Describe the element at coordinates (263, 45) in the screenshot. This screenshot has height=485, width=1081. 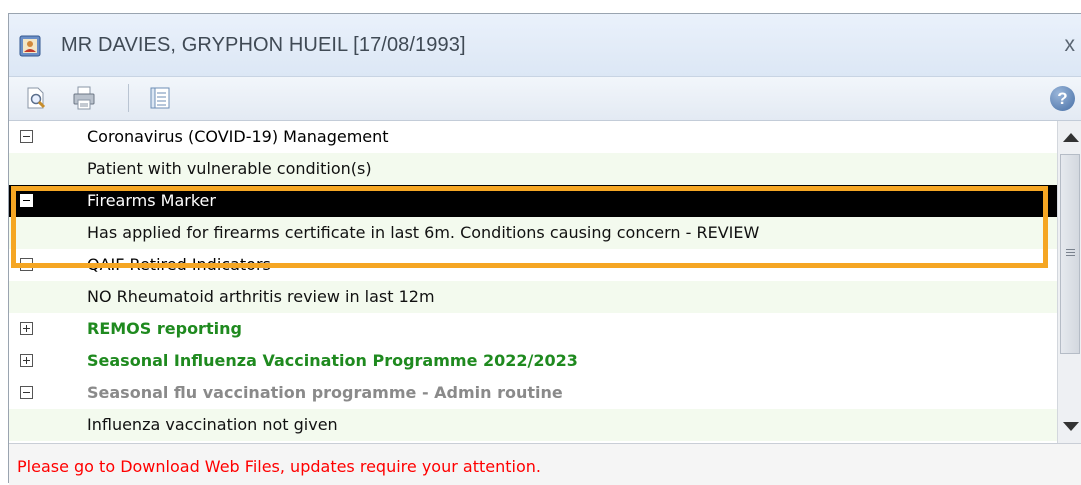
I see `window-title: MR DAVIES, GRYPHON HUEIL [17/08/1993]` at that location.